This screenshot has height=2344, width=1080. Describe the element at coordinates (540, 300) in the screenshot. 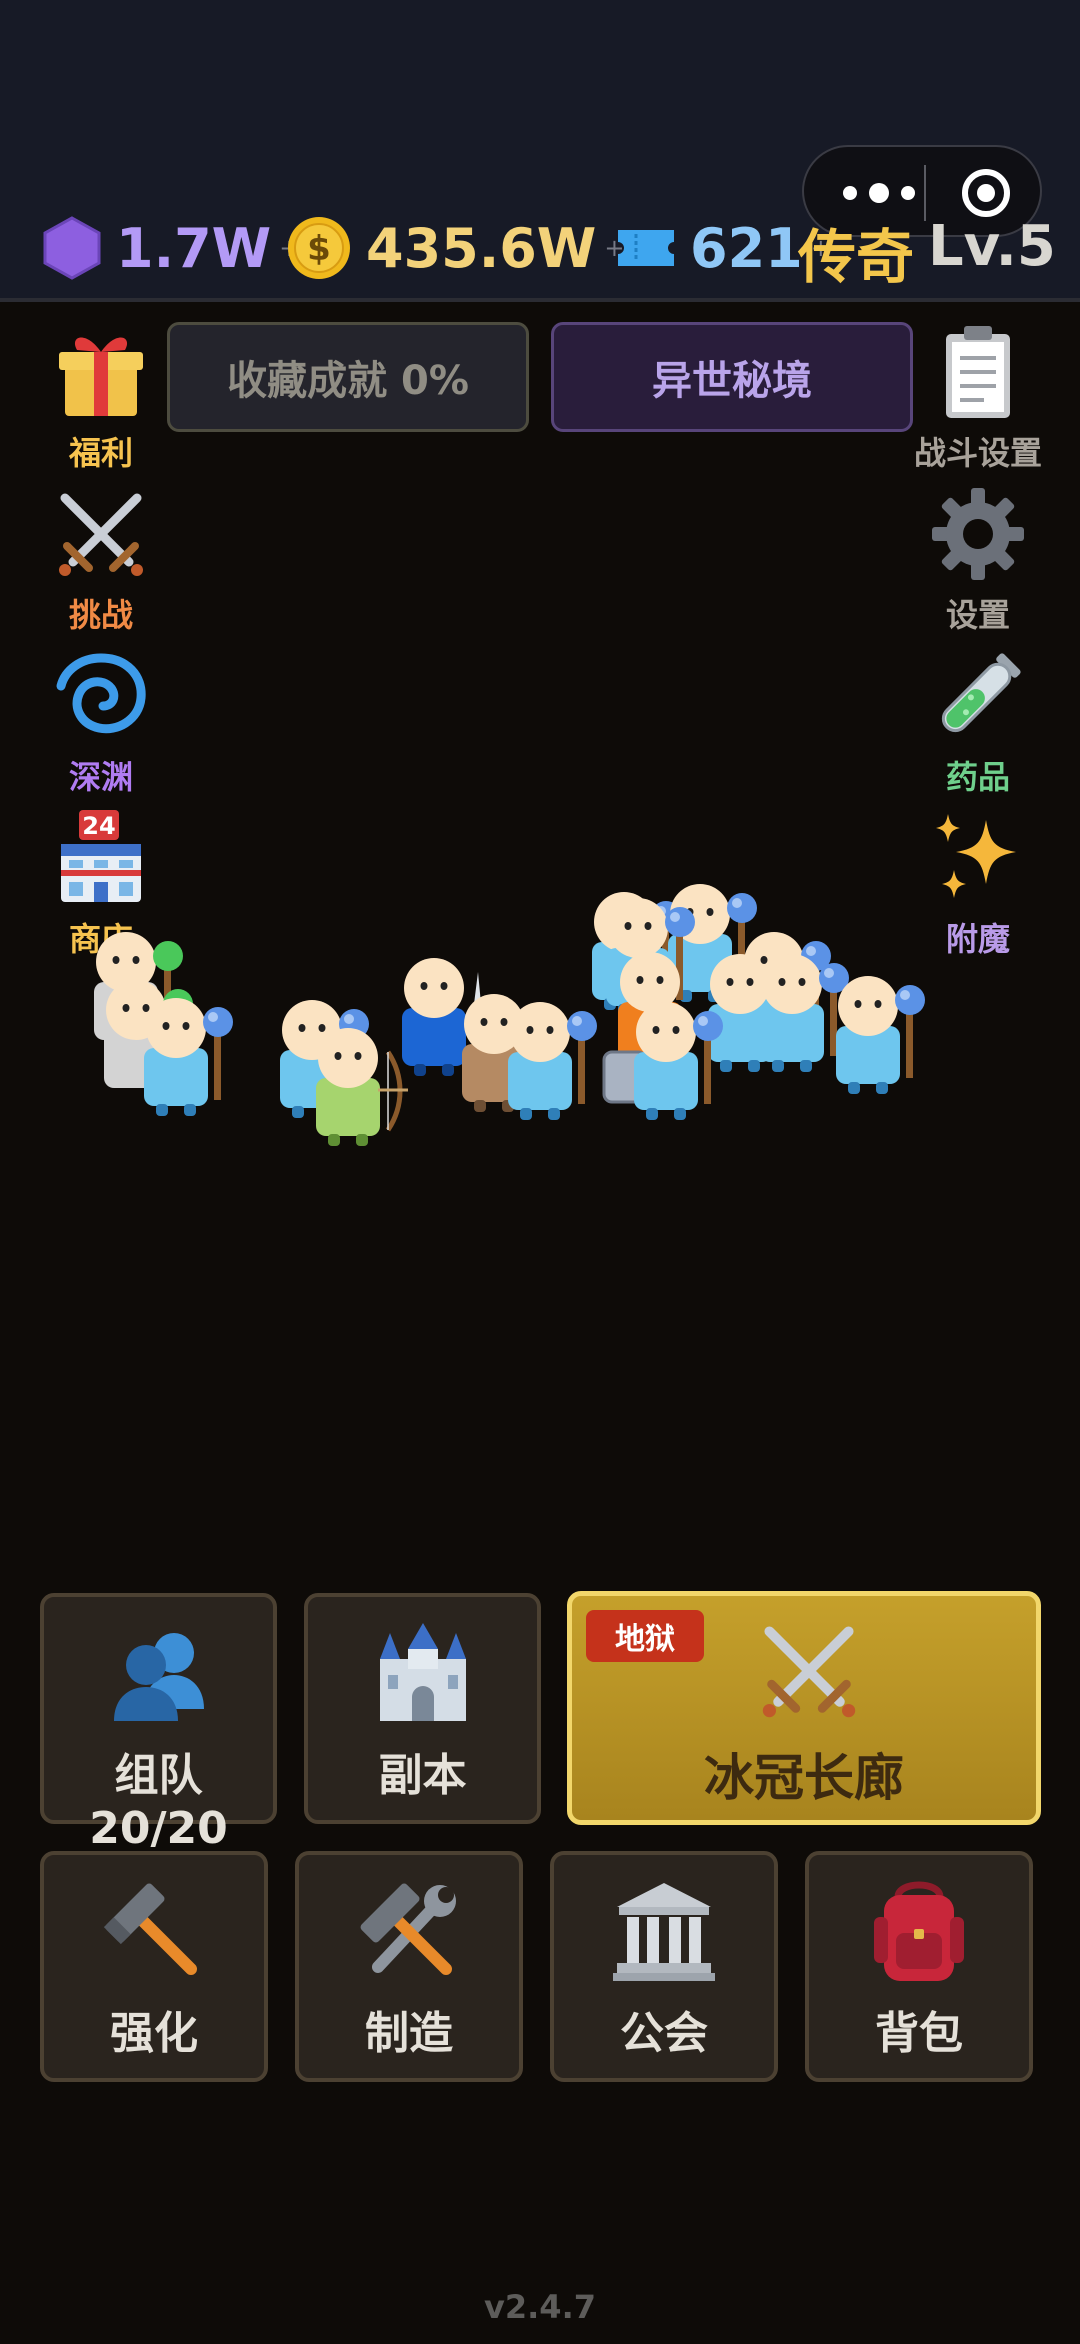

I see `header-divider` at that location.